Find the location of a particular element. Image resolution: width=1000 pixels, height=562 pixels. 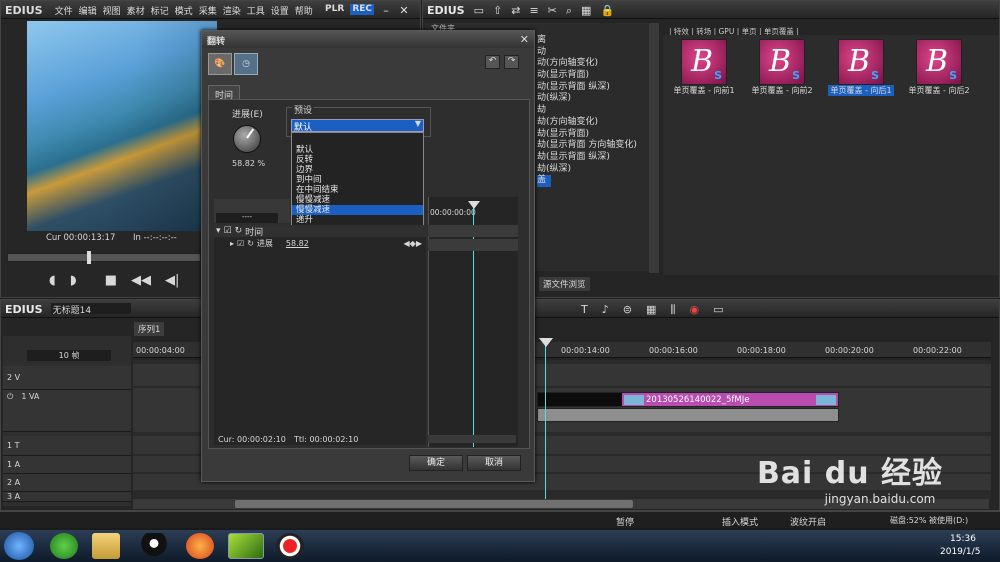

preset-dropdown: 默认 ▼ is located at coordinates (357, 126).